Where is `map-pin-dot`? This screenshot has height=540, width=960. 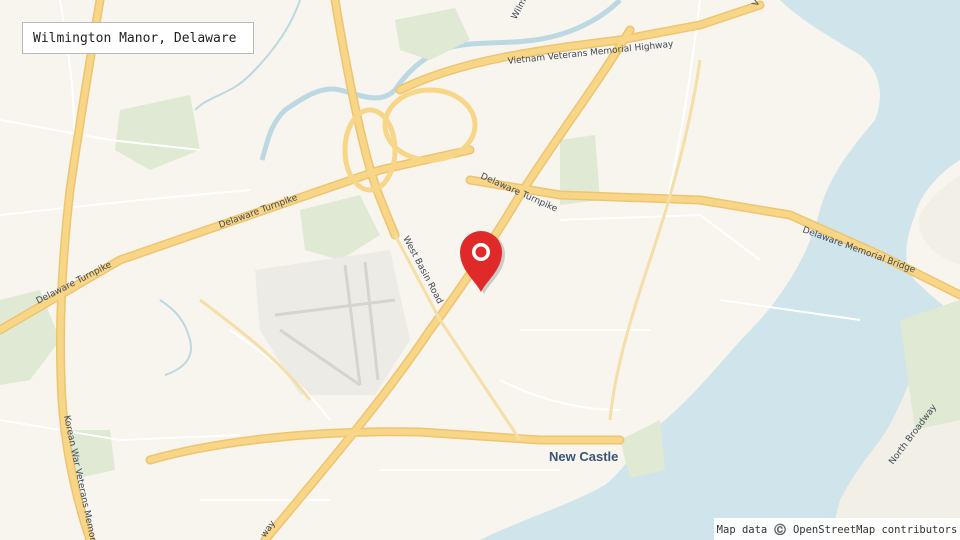
map-pin-dot is located at coordinates (481, 252).